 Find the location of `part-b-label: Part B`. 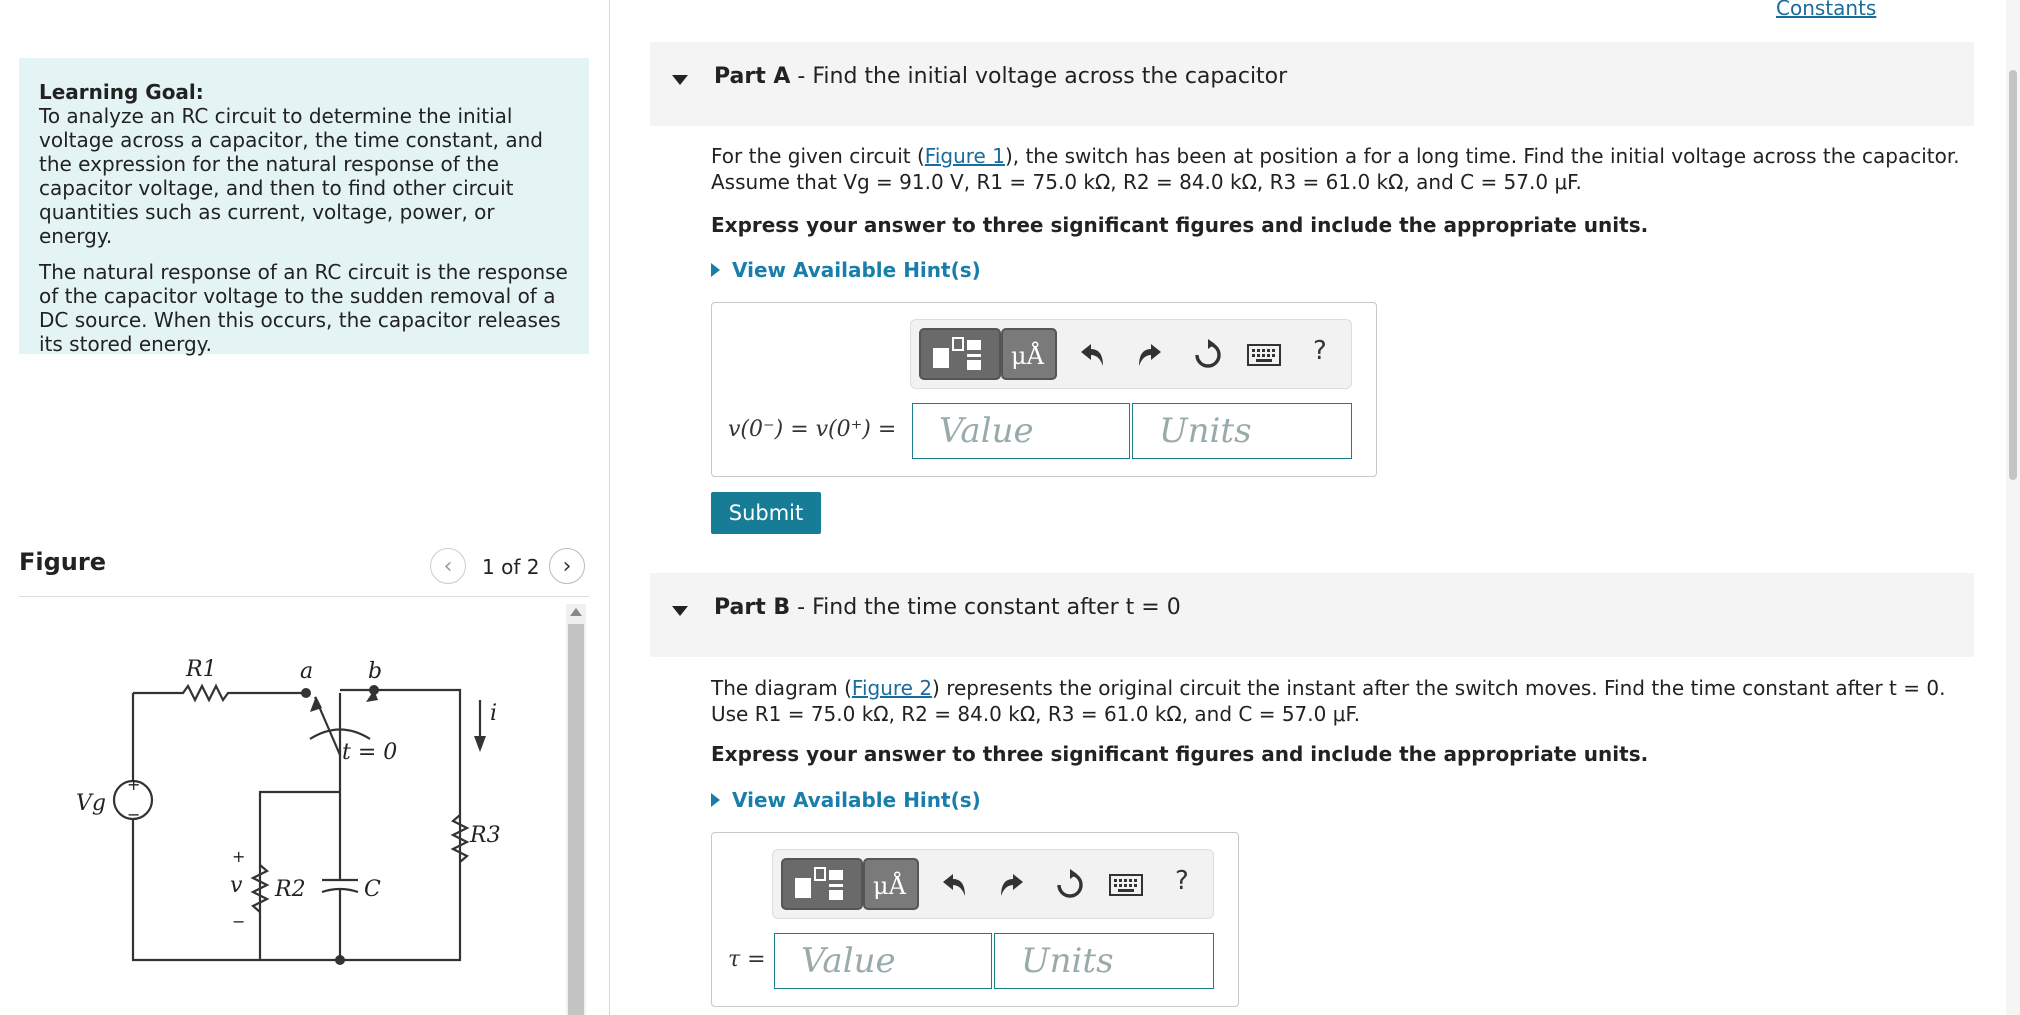

part-b-label: Part B is located at coordinates (752, 607).